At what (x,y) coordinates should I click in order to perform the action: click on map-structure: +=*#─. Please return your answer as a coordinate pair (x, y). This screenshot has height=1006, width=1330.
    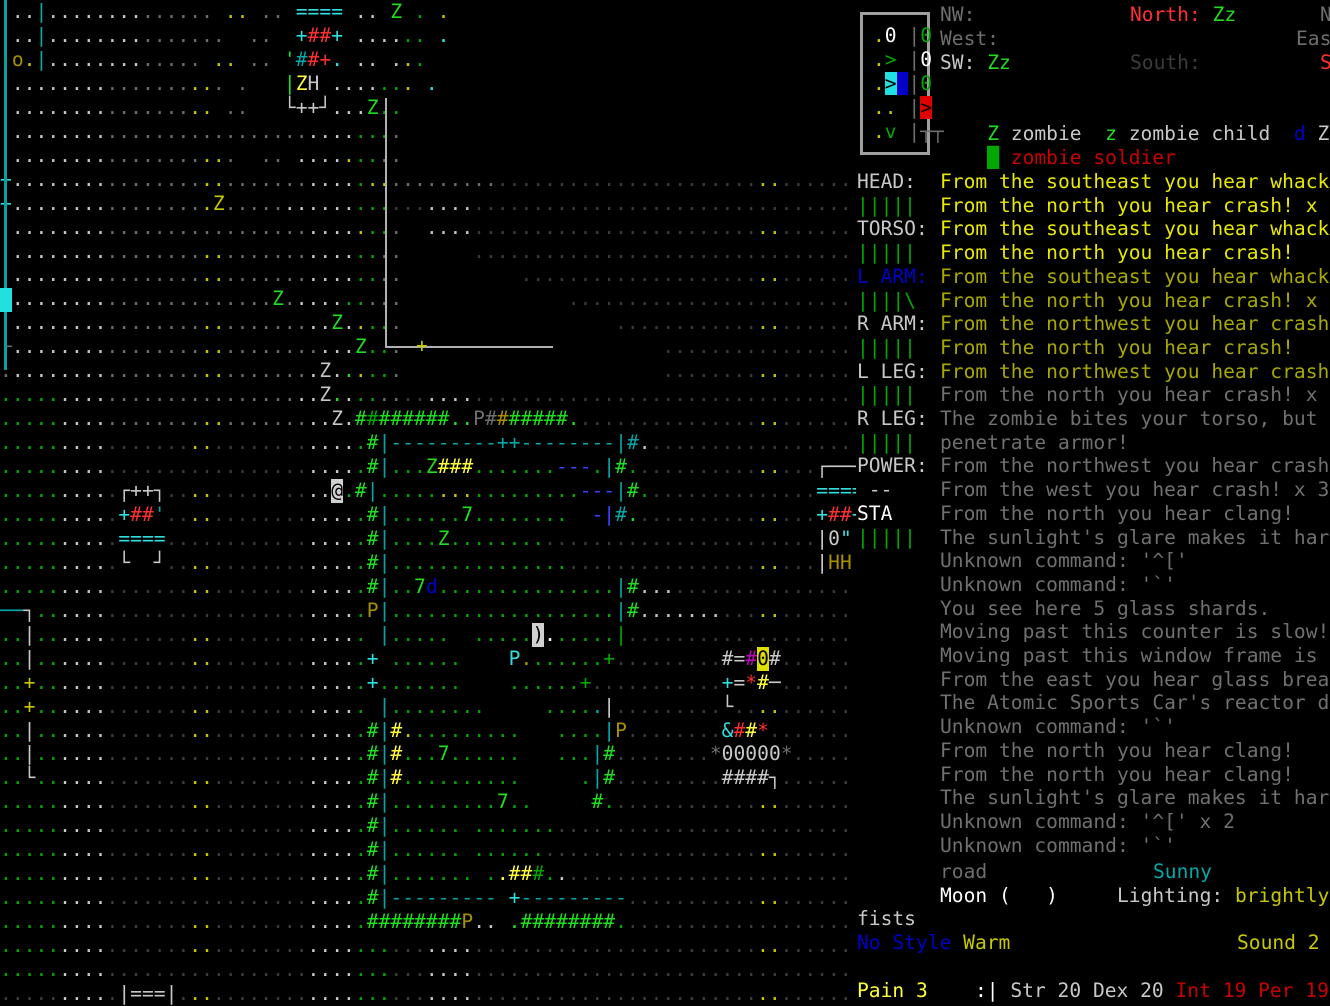
    Looking at the image, I should click on (751, 682).